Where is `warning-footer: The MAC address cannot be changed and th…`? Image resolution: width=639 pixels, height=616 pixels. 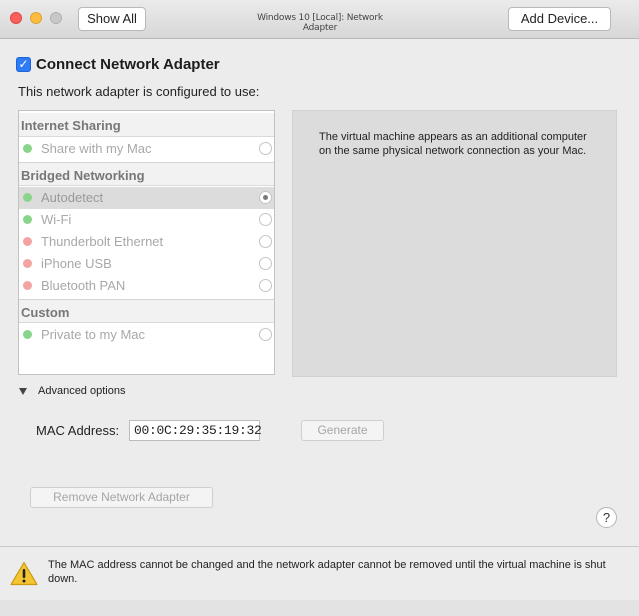 warning-footer: The MAC address cannot be changed and th… is located at coordinates (319, 573).